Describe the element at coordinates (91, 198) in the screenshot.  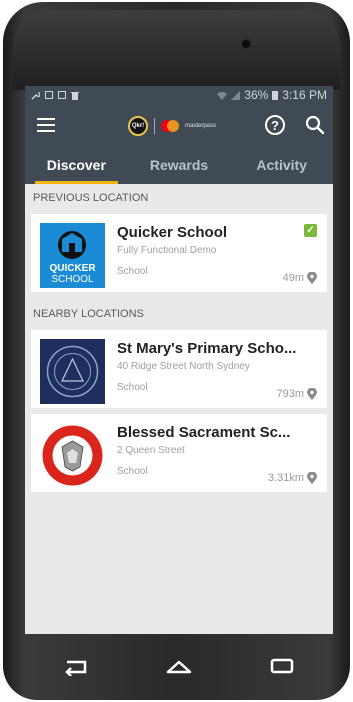
I see `previous-location-header: PREVIOUS LOCATION` at that location.